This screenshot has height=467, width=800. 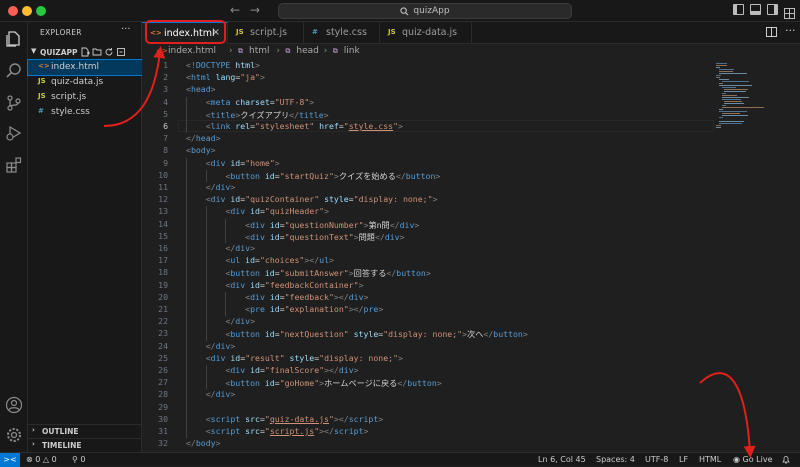 I want to click on tab-style-css: # style.css, so click(x=342, y=33).